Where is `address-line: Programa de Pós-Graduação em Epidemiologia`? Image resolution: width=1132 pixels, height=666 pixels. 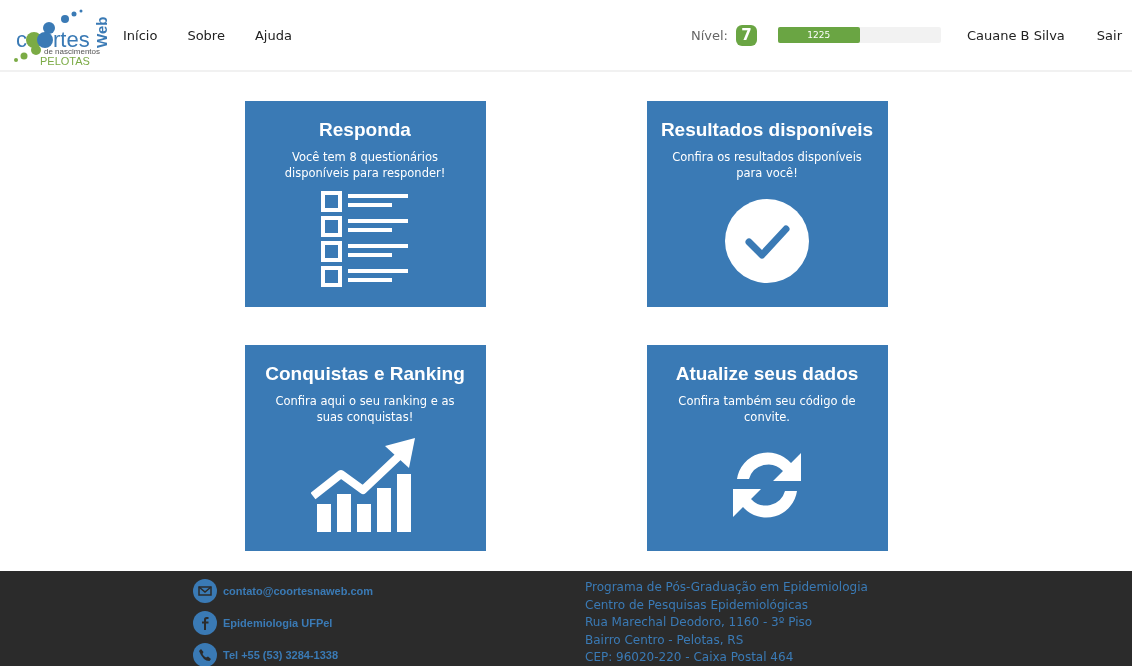
address-line: Programa de Pós-Graduação em Epidemiologia is located at coordinates (726, 587).